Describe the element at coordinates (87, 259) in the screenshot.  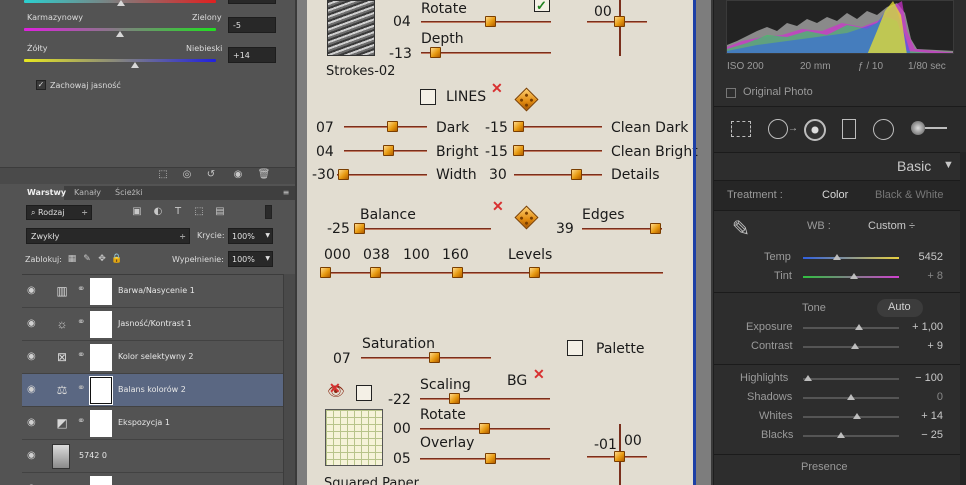
I see `lock-pixels-icon: ✎` at that location.